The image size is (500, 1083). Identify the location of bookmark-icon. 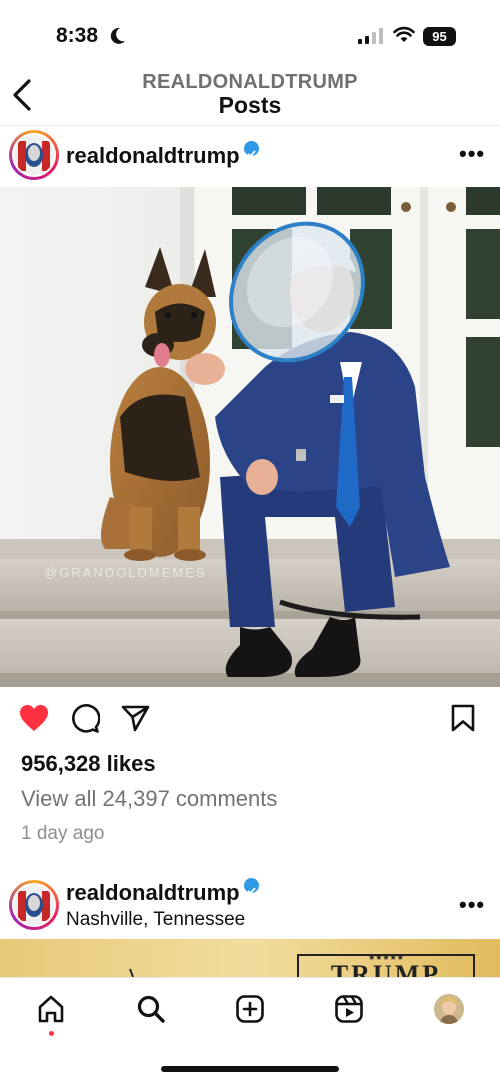
(463, 718).